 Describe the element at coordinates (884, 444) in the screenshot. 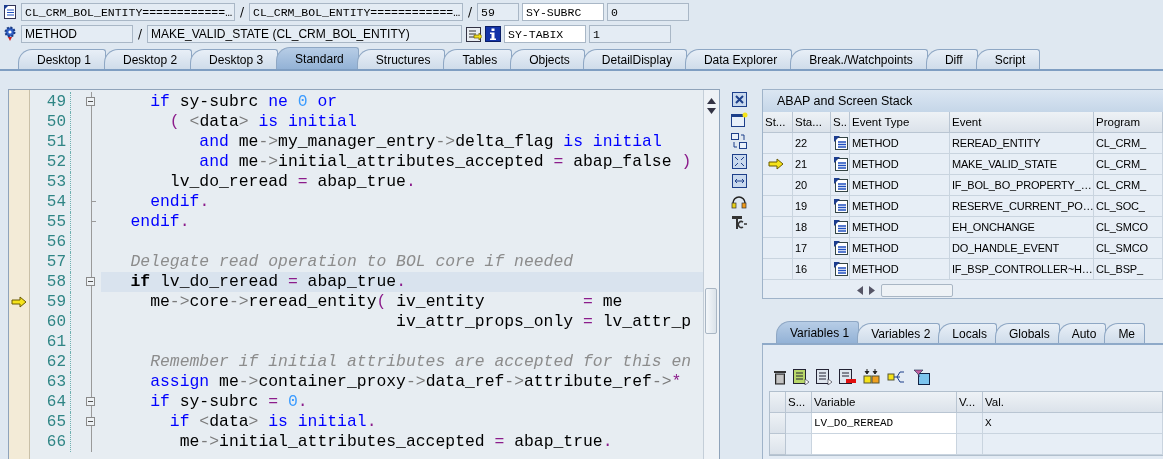

I see `variable-name-cell` at that location.